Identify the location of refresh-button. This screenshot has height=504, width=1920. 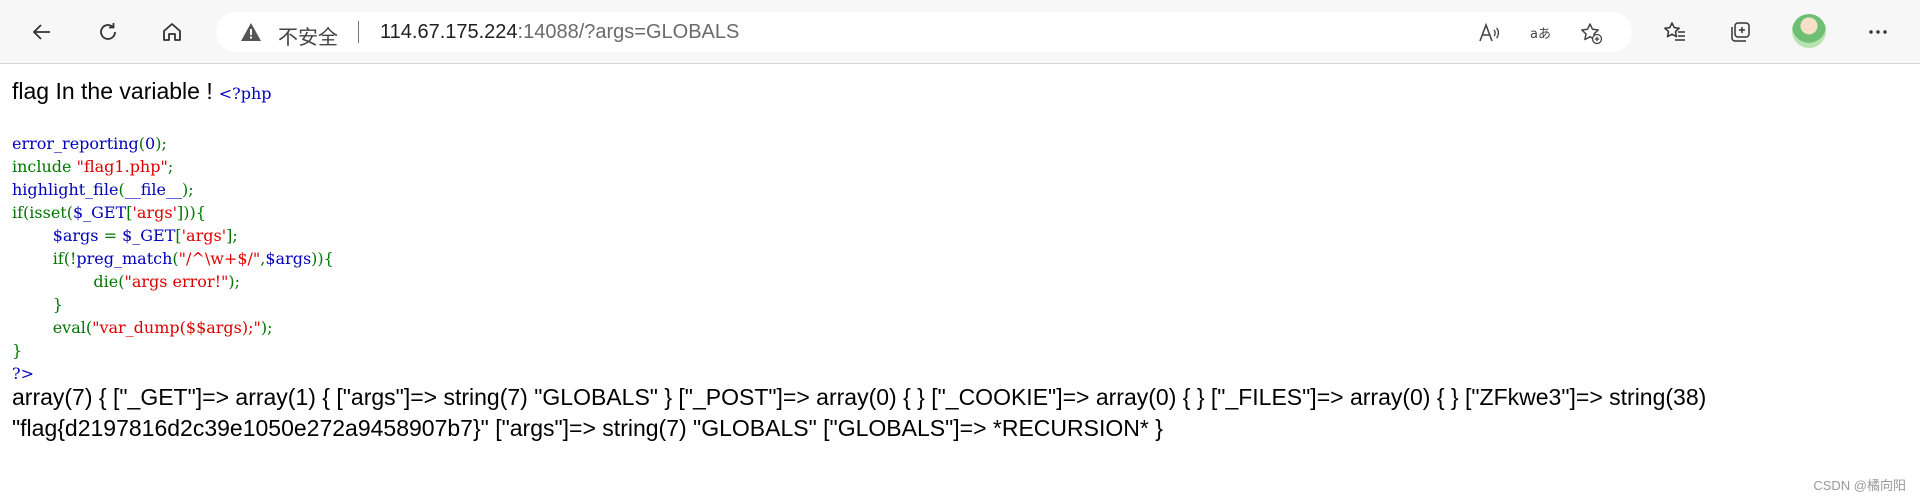
(108, 32).